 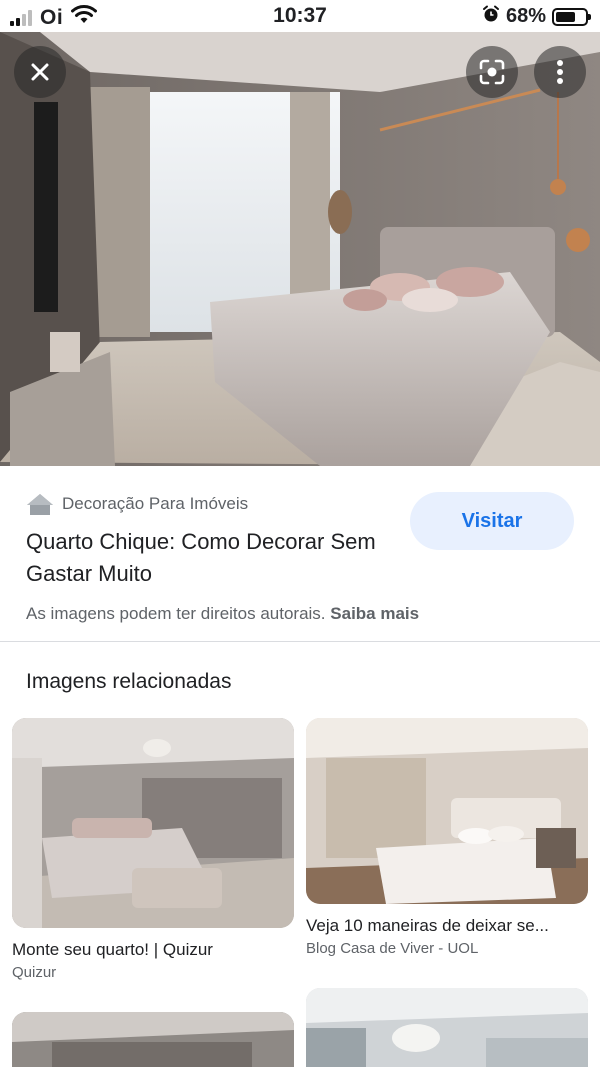 I want to click on source-name: Decoração Para Imóveis, so click(x=155, y=503).